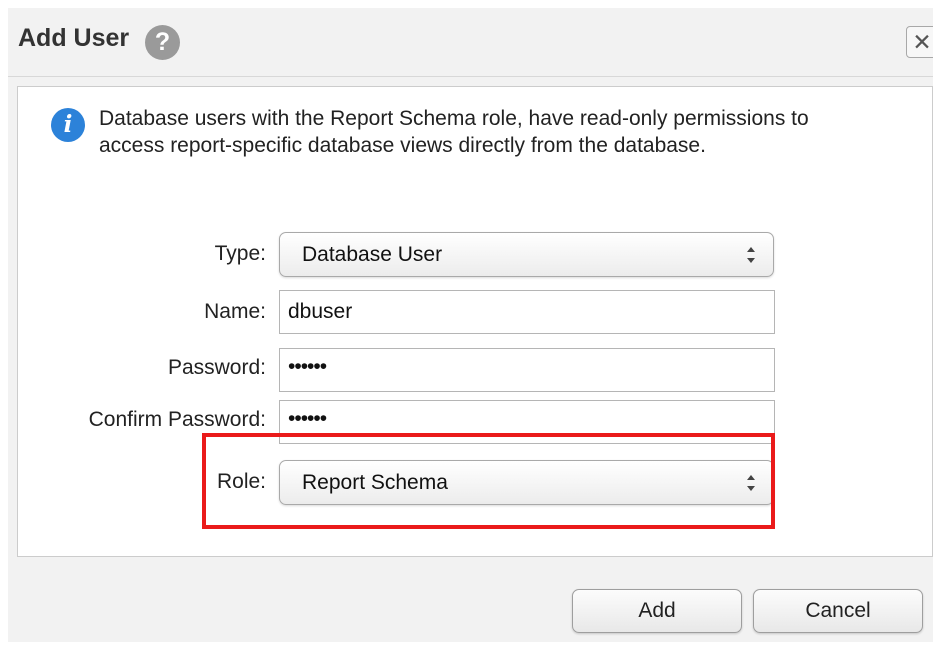  Describe the element at coordinates (526, 254) in the screenshot. I see `type-select: Database User` at that location.